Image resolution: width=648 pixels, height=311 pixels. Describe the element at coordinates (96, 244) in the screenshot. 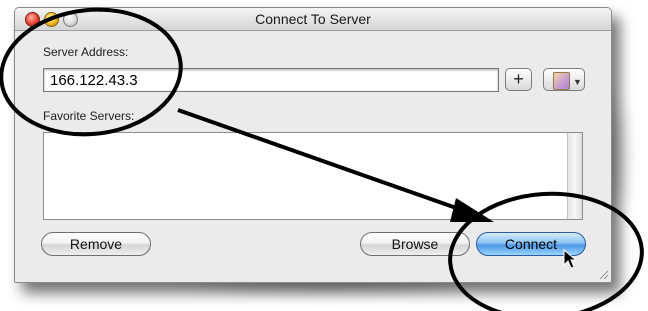

I see `remove-button: Remove` at that location.